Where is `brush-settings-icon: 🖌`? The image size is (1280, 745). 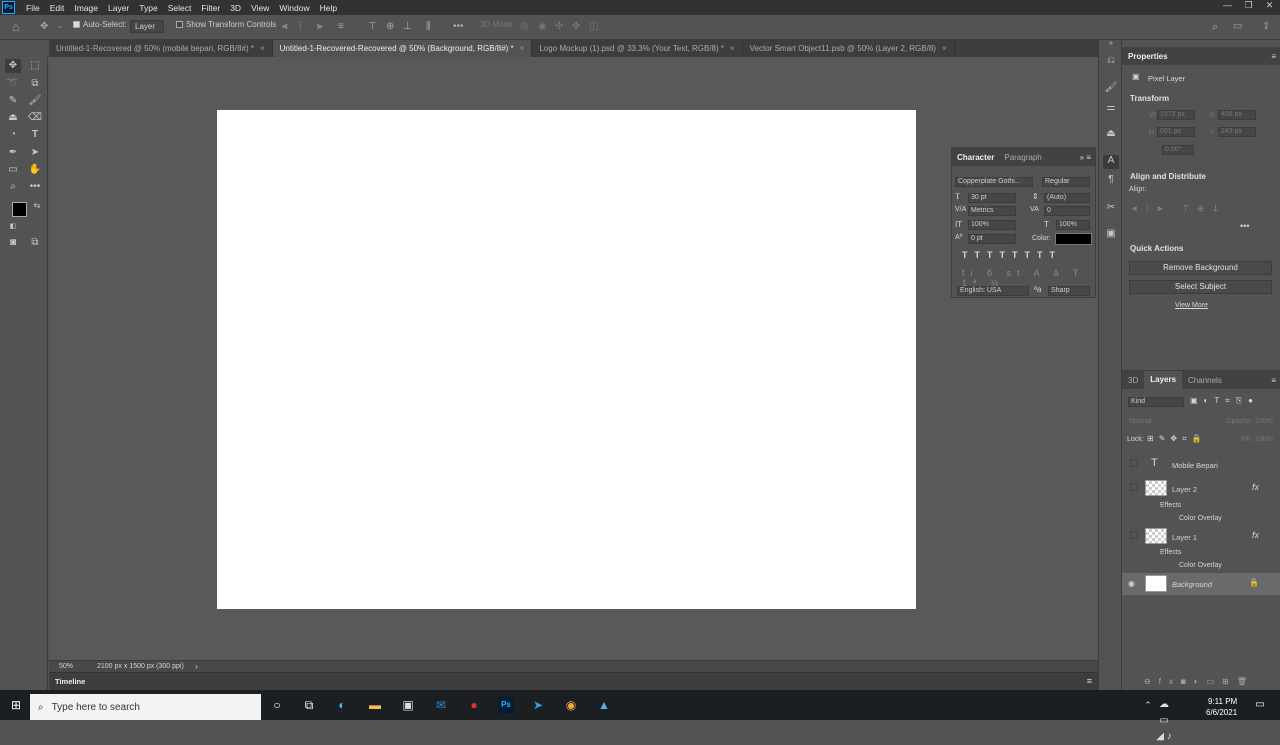
brush-settings-icon: 🖌 is located at coordinates (1111, 89).